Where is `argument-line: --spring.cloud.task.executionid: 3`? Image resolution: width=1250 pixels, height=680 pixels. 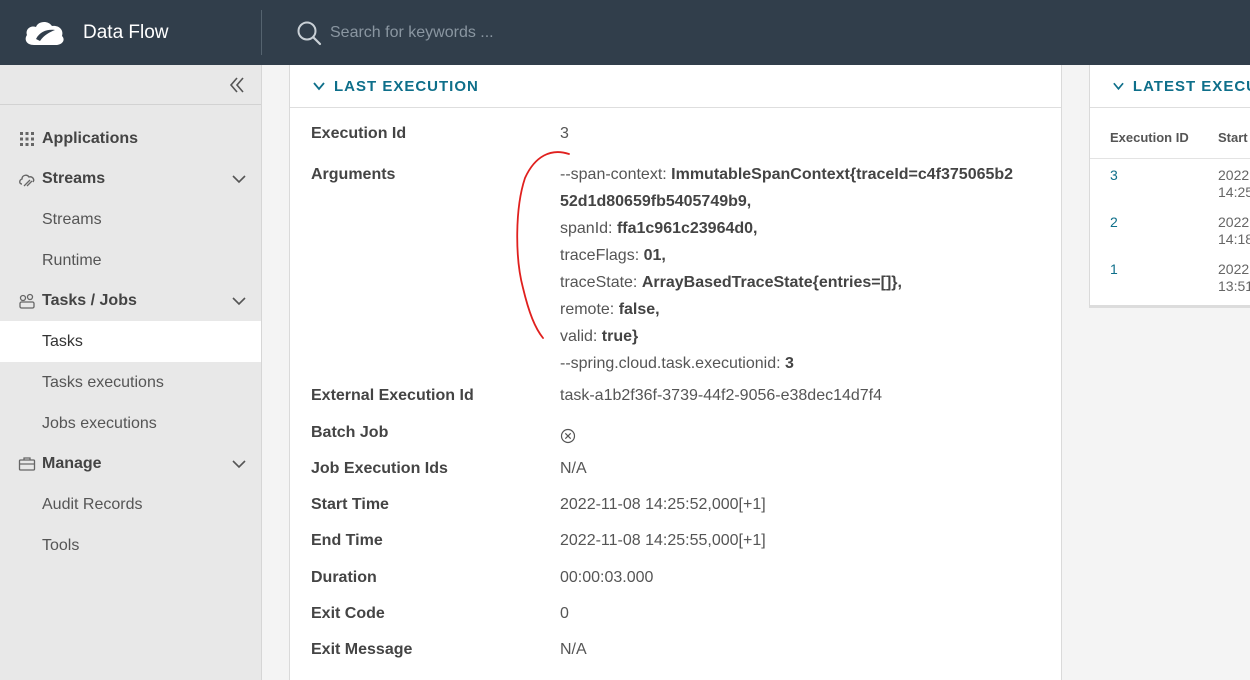 argument-line: --spring.cloud.task.executionid: 3 is located at coordinates (805, 363).